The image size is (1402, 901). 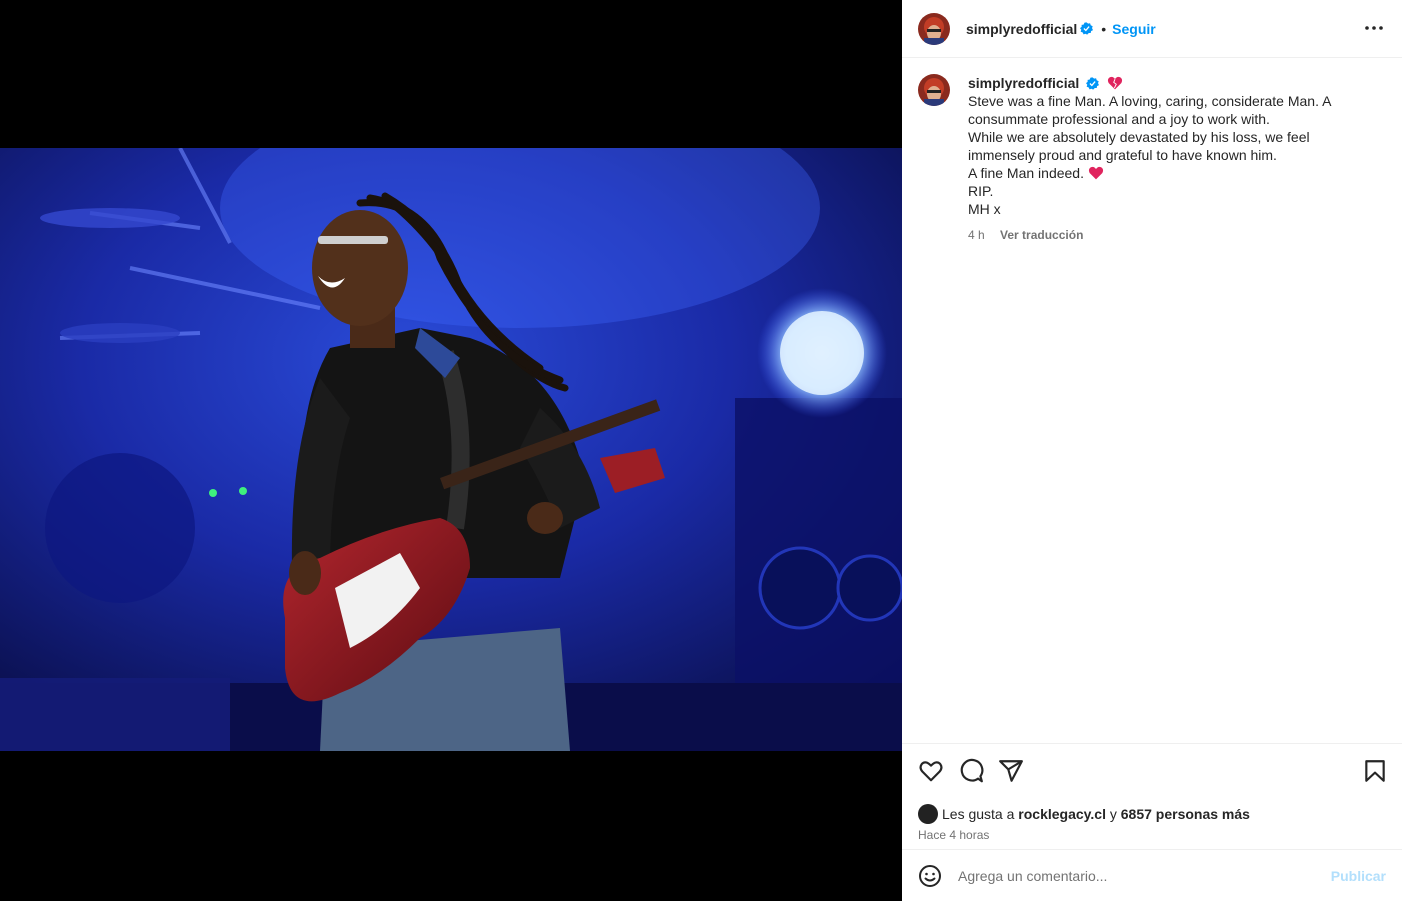 What do you see at coordinates (1011, 771) in the screenshot?
I see `share-icon` at bounding box center [1011, 771].